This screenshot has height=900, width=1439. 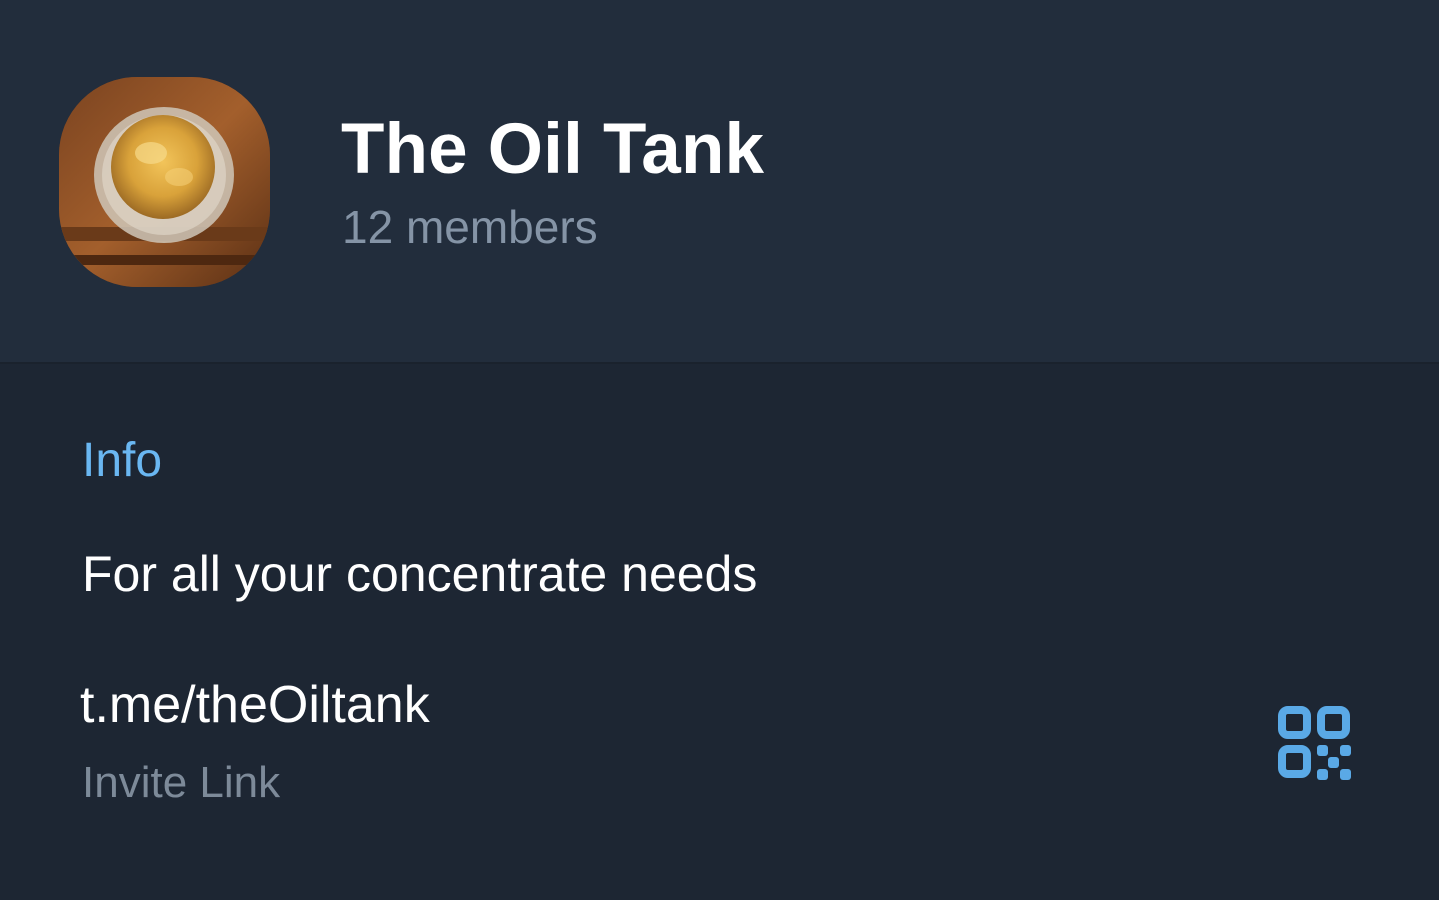 I want to click on section-title-info: Info, so click(x=122, y=460).